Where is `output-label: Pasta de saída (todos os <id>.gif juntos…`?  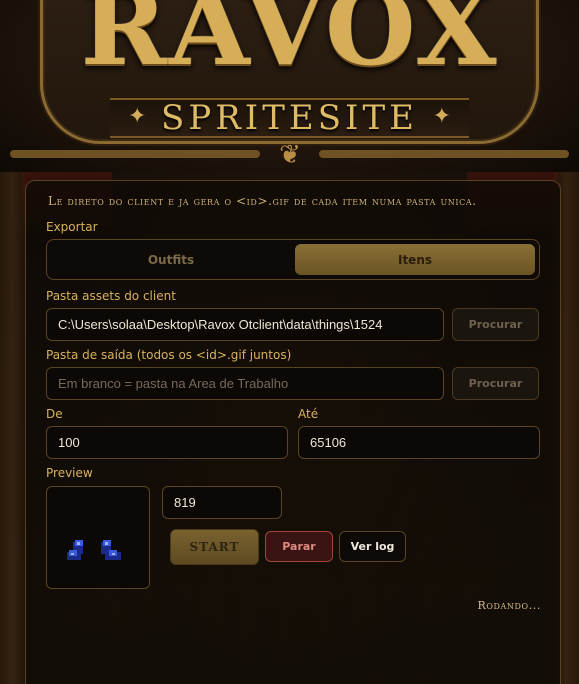
output-label: Pasta de saída (todos os <id>.gif juntos… is located at coordinates (169, 355).